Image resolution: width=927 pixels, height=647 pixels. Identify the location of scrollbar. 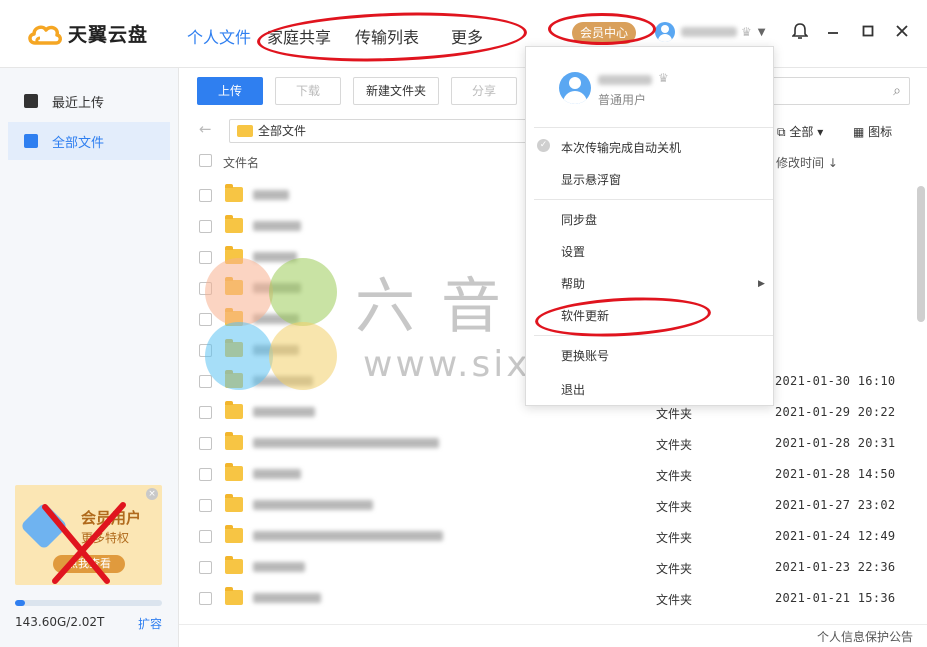
(921, 254).